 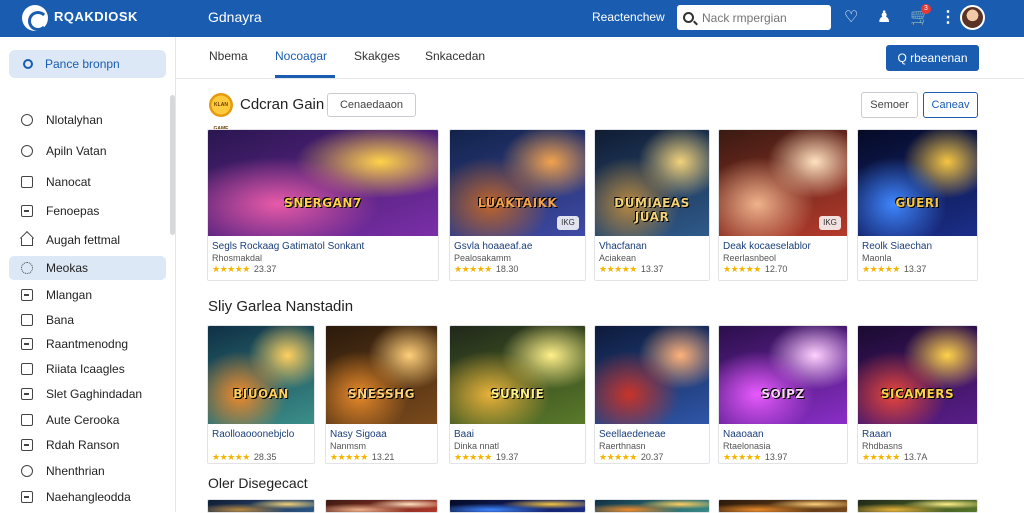 What do you see at coordinates (876, 434) in the screenshot?
I see `game-title: Raaan` at bounding box center [876, 434].